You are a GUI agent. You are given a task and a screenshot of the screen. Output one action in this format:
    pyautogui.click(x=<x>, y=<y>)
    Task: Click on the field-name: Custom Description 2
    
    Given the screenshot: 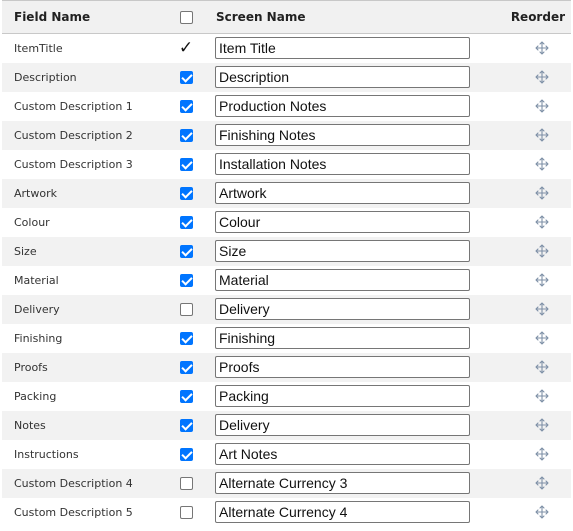 What is the action you would take?
    pyautogui.click(x=73, y=135)
    